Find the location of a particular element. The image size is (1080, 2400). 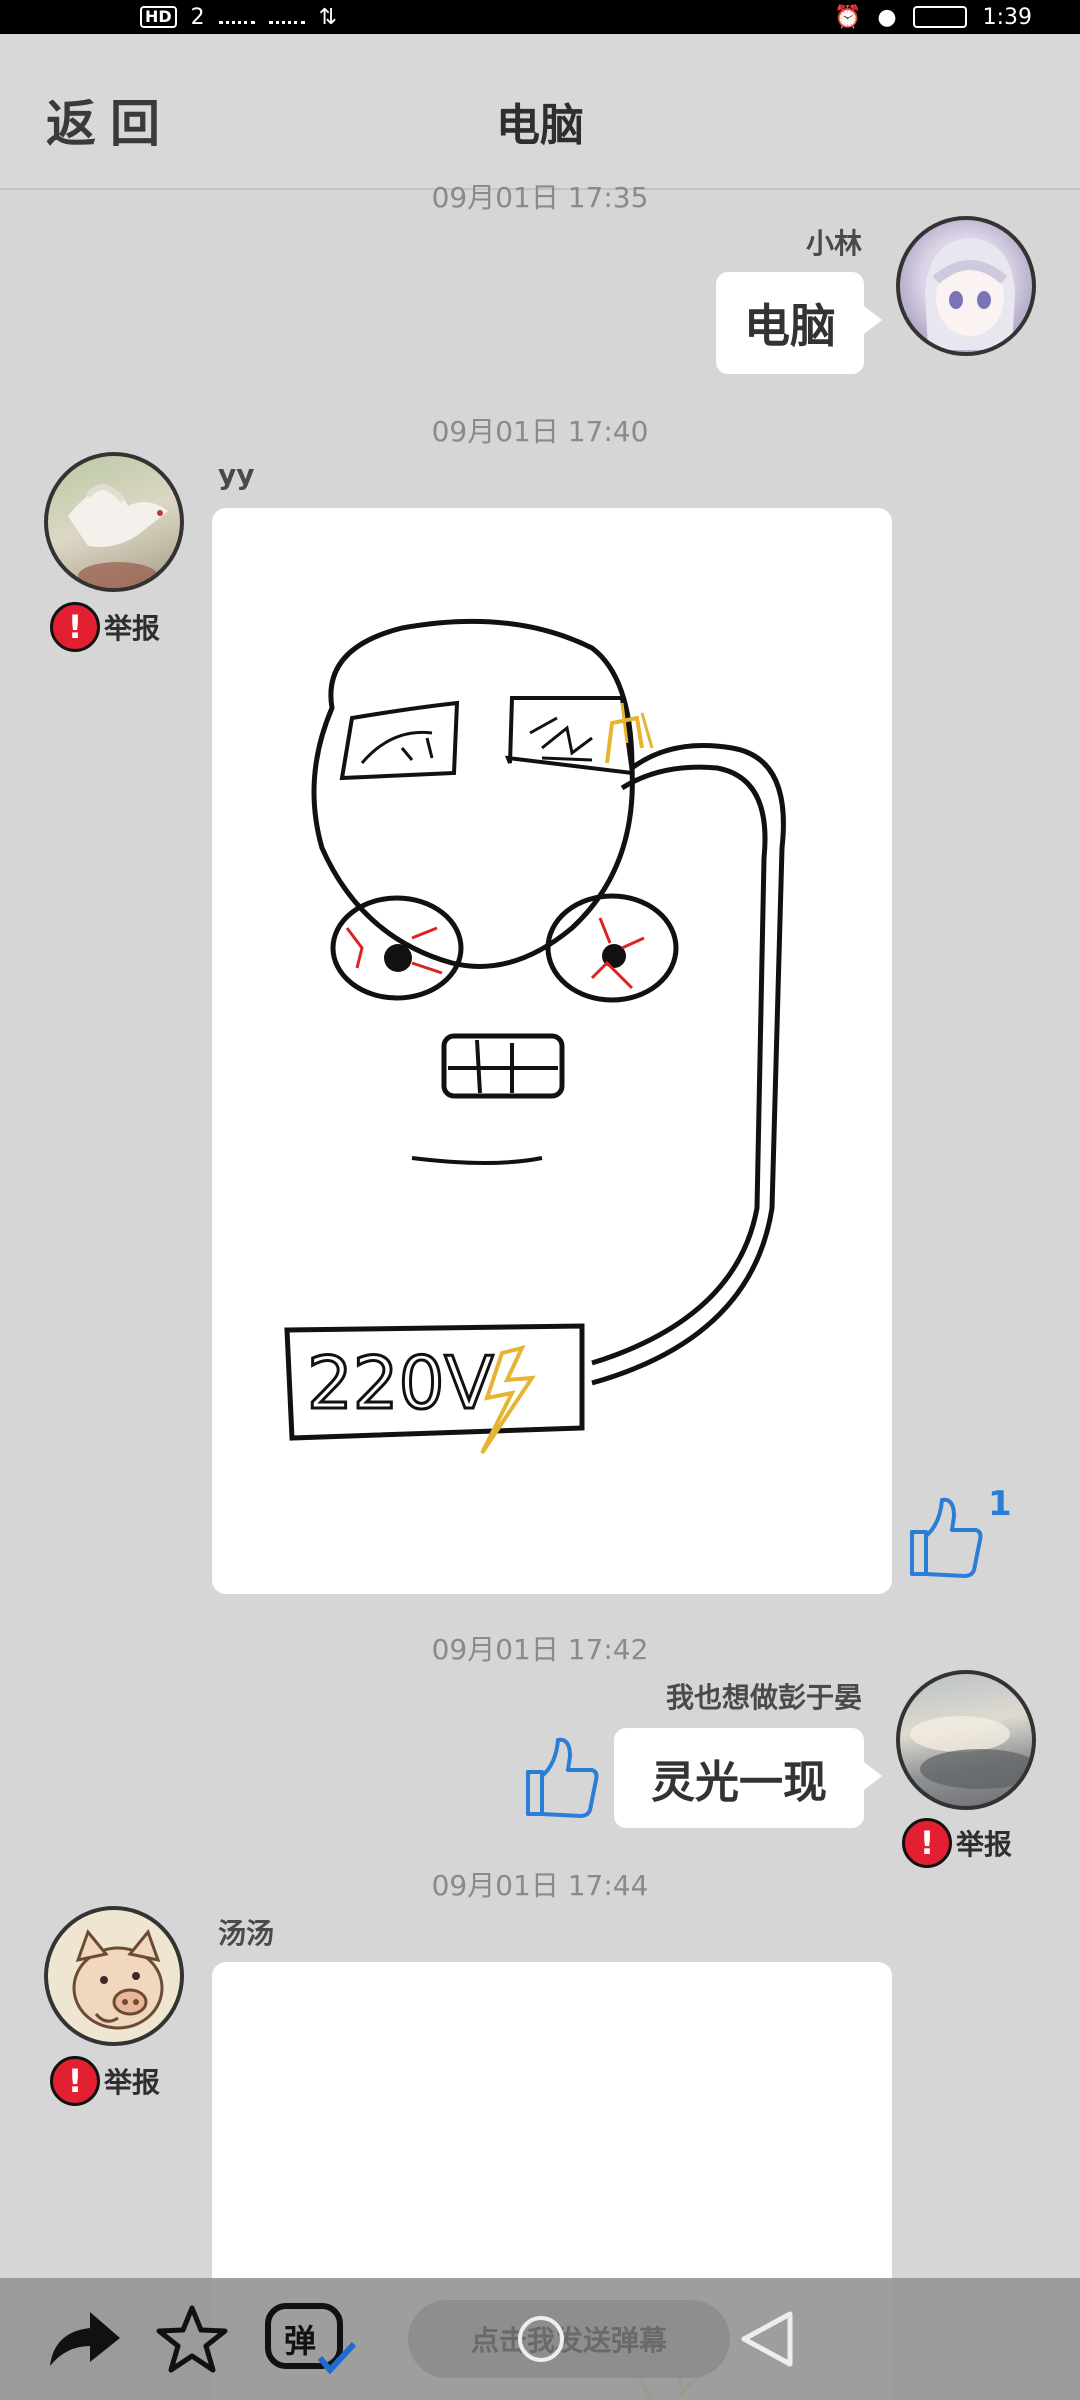

sender-name: 我也想做彭于晏 is located at coordinates (763, 1697).